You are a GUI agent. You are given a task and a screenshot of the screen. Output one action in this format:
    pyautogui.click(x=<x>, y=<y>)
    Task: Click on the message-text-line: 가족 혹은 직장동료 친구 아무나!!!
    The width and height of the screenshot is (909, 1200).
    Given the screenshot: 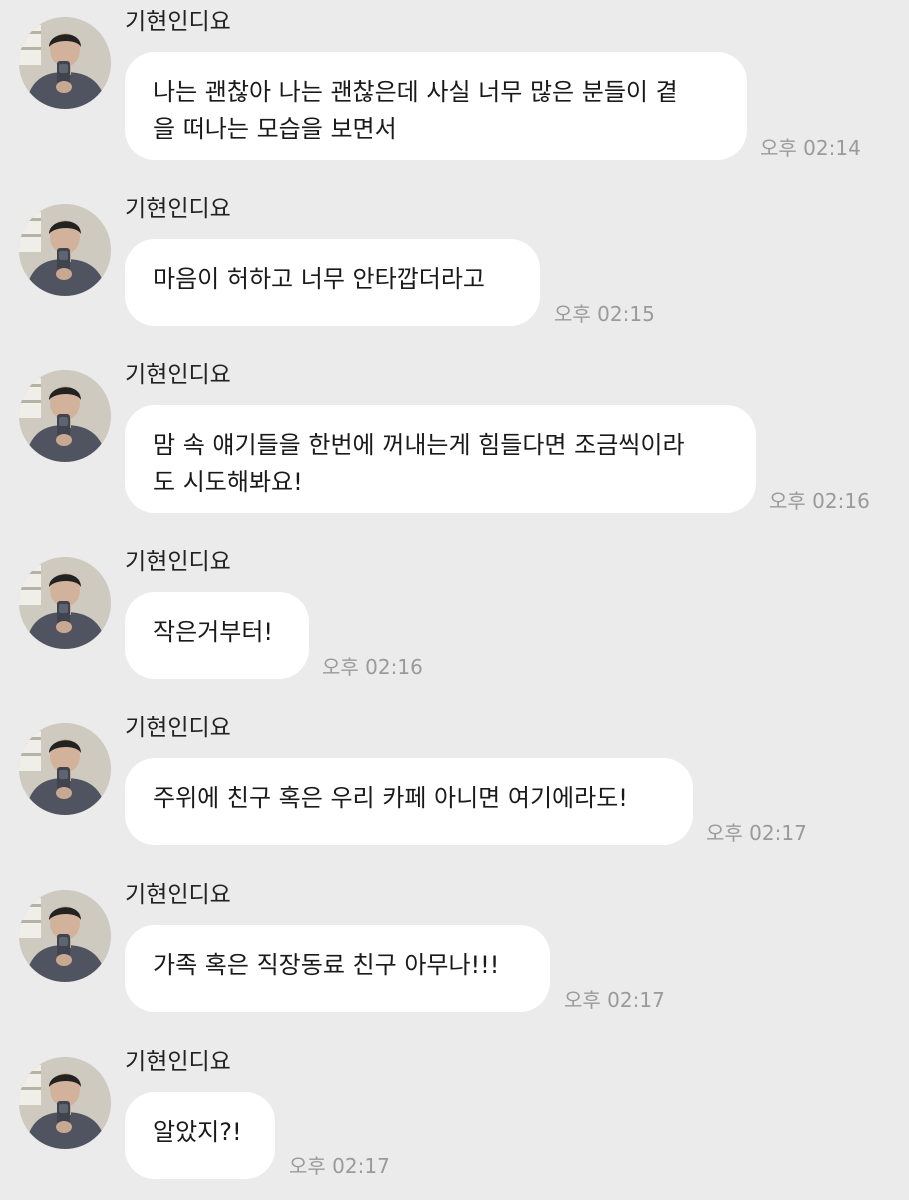 What is the action you would take?
    pyautogui.click(x=326, y=965)
    